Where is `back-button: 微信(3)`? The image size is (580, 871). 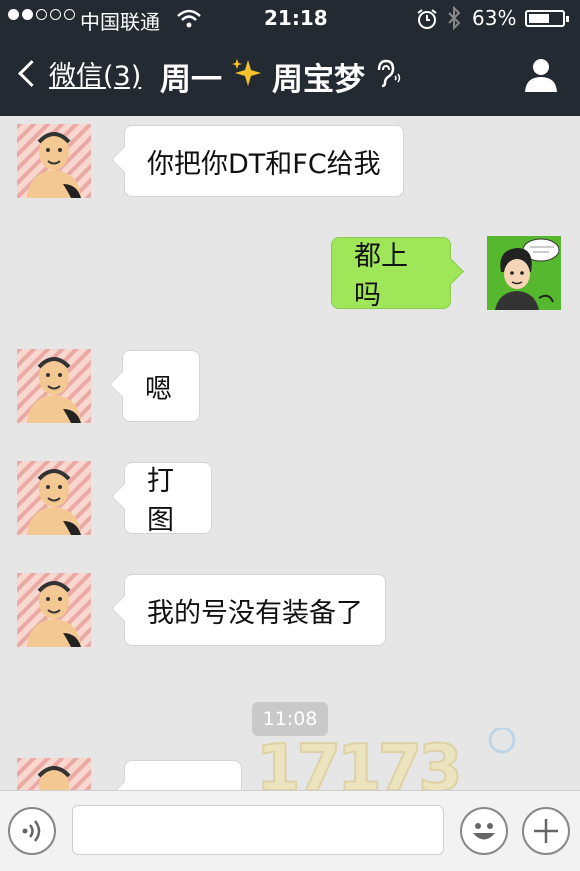 back-button: 微信(3) is located at coordinates (77, 73).